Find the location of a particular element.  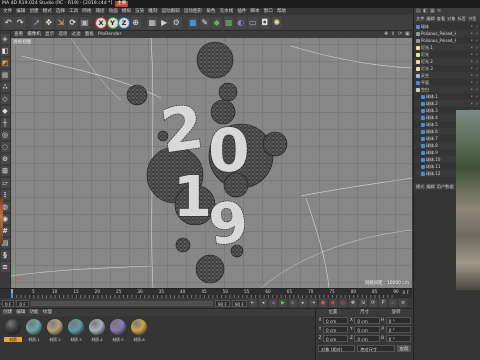

make-editable-icon: ◈ is located at coordinates (5, 39).